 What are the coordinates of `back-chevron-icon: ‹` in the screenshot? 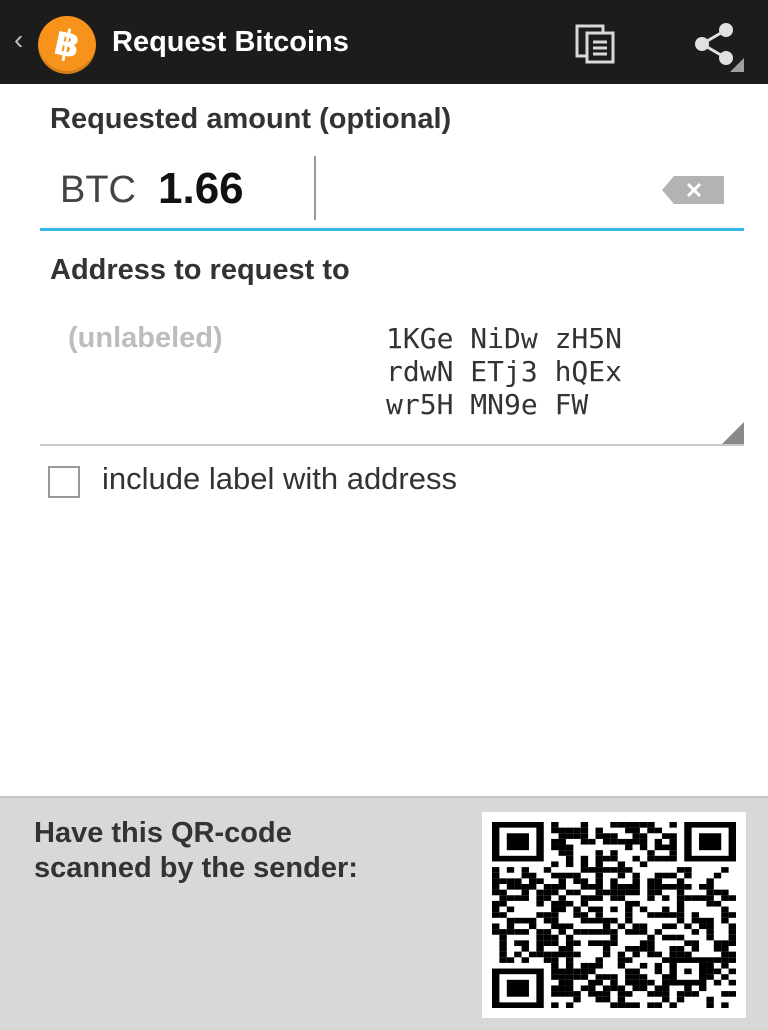 It's located at (18, 40).